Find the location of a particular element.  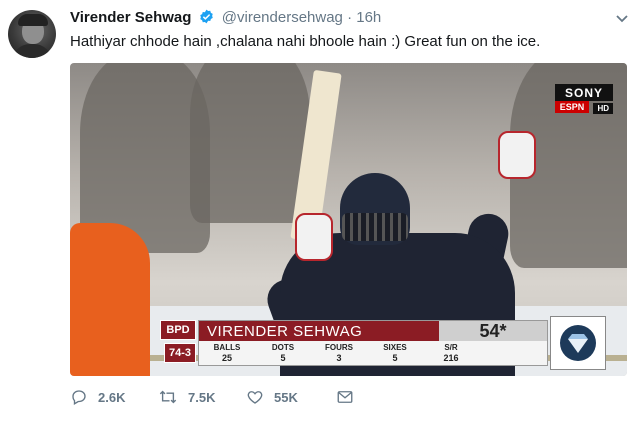

stat-value-fours: 3 is located at coordinates (339, 358).